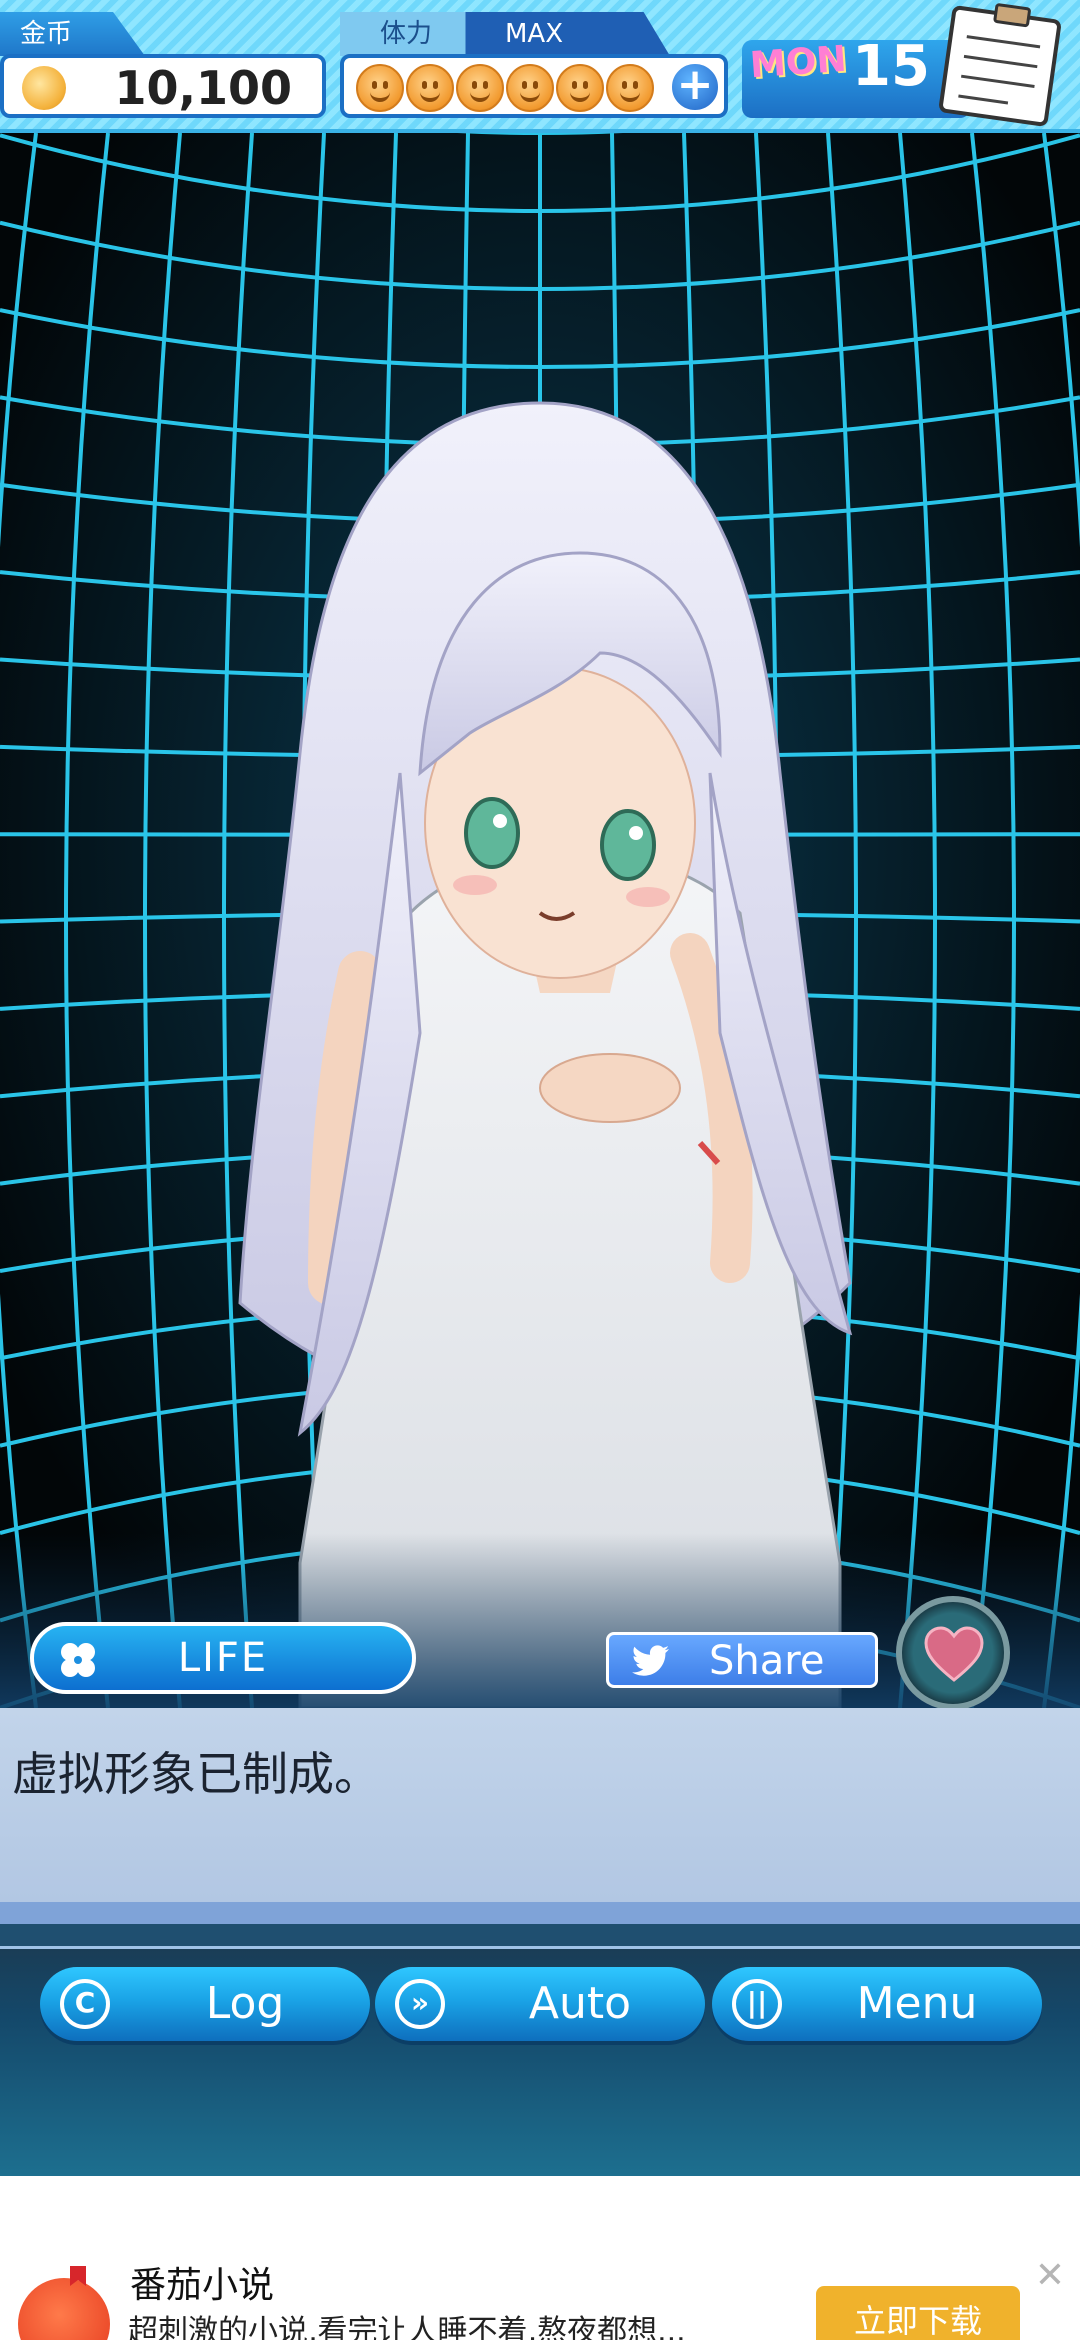  Describe the element at coordinates (492, 833) in the screenshot. I see `character-eye-left` at that location.